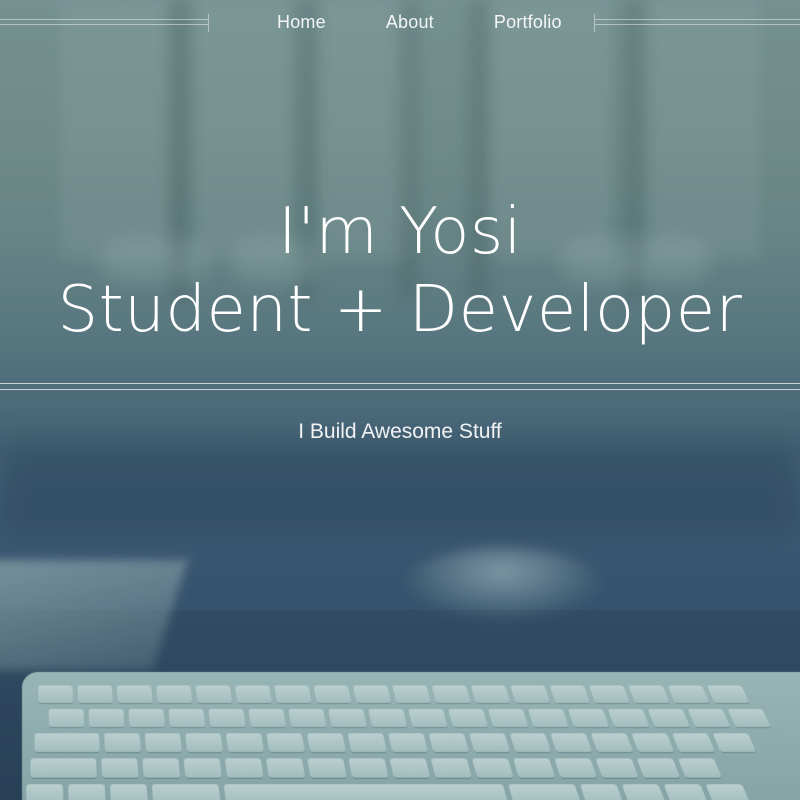 This screenshot has width=800, height=800. What do you see at coordinates (301, 22) in the screenshot?
I see `nav-link-home: Home` at bounding box center [301, 22].